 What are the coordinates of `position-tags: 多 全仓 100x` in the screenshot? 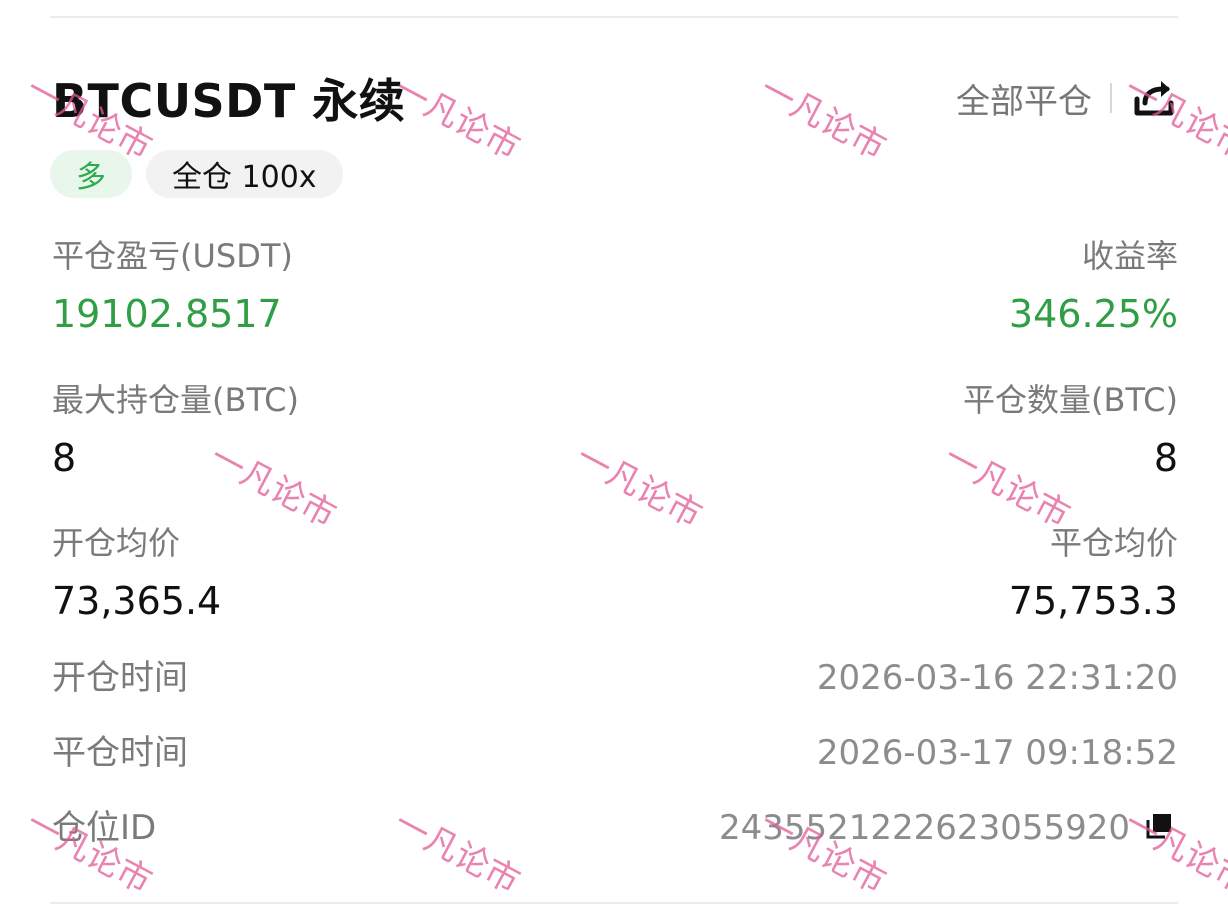 It's located at (196, 174).